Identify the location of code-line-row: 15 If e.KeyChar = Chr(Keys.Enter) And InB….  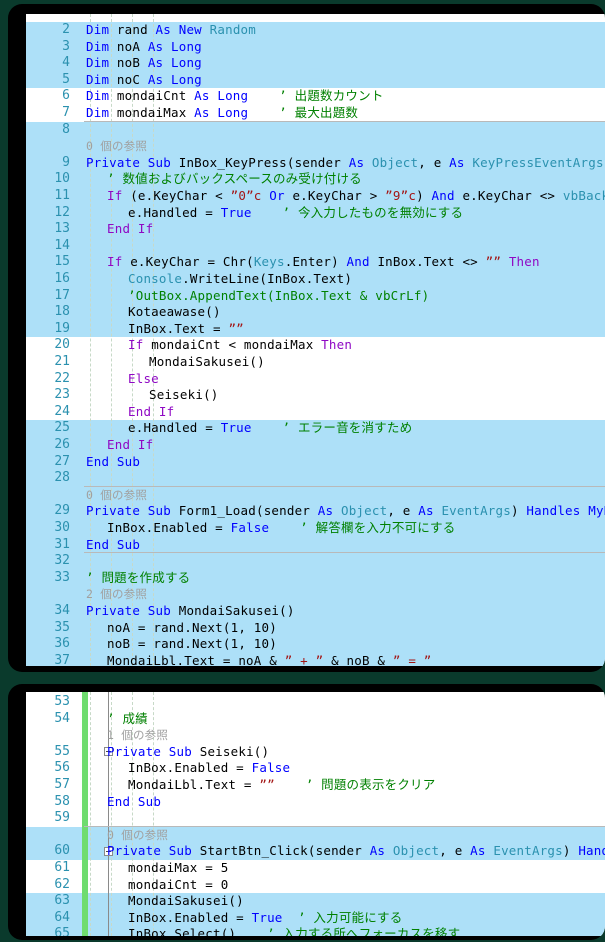
(315, 262).